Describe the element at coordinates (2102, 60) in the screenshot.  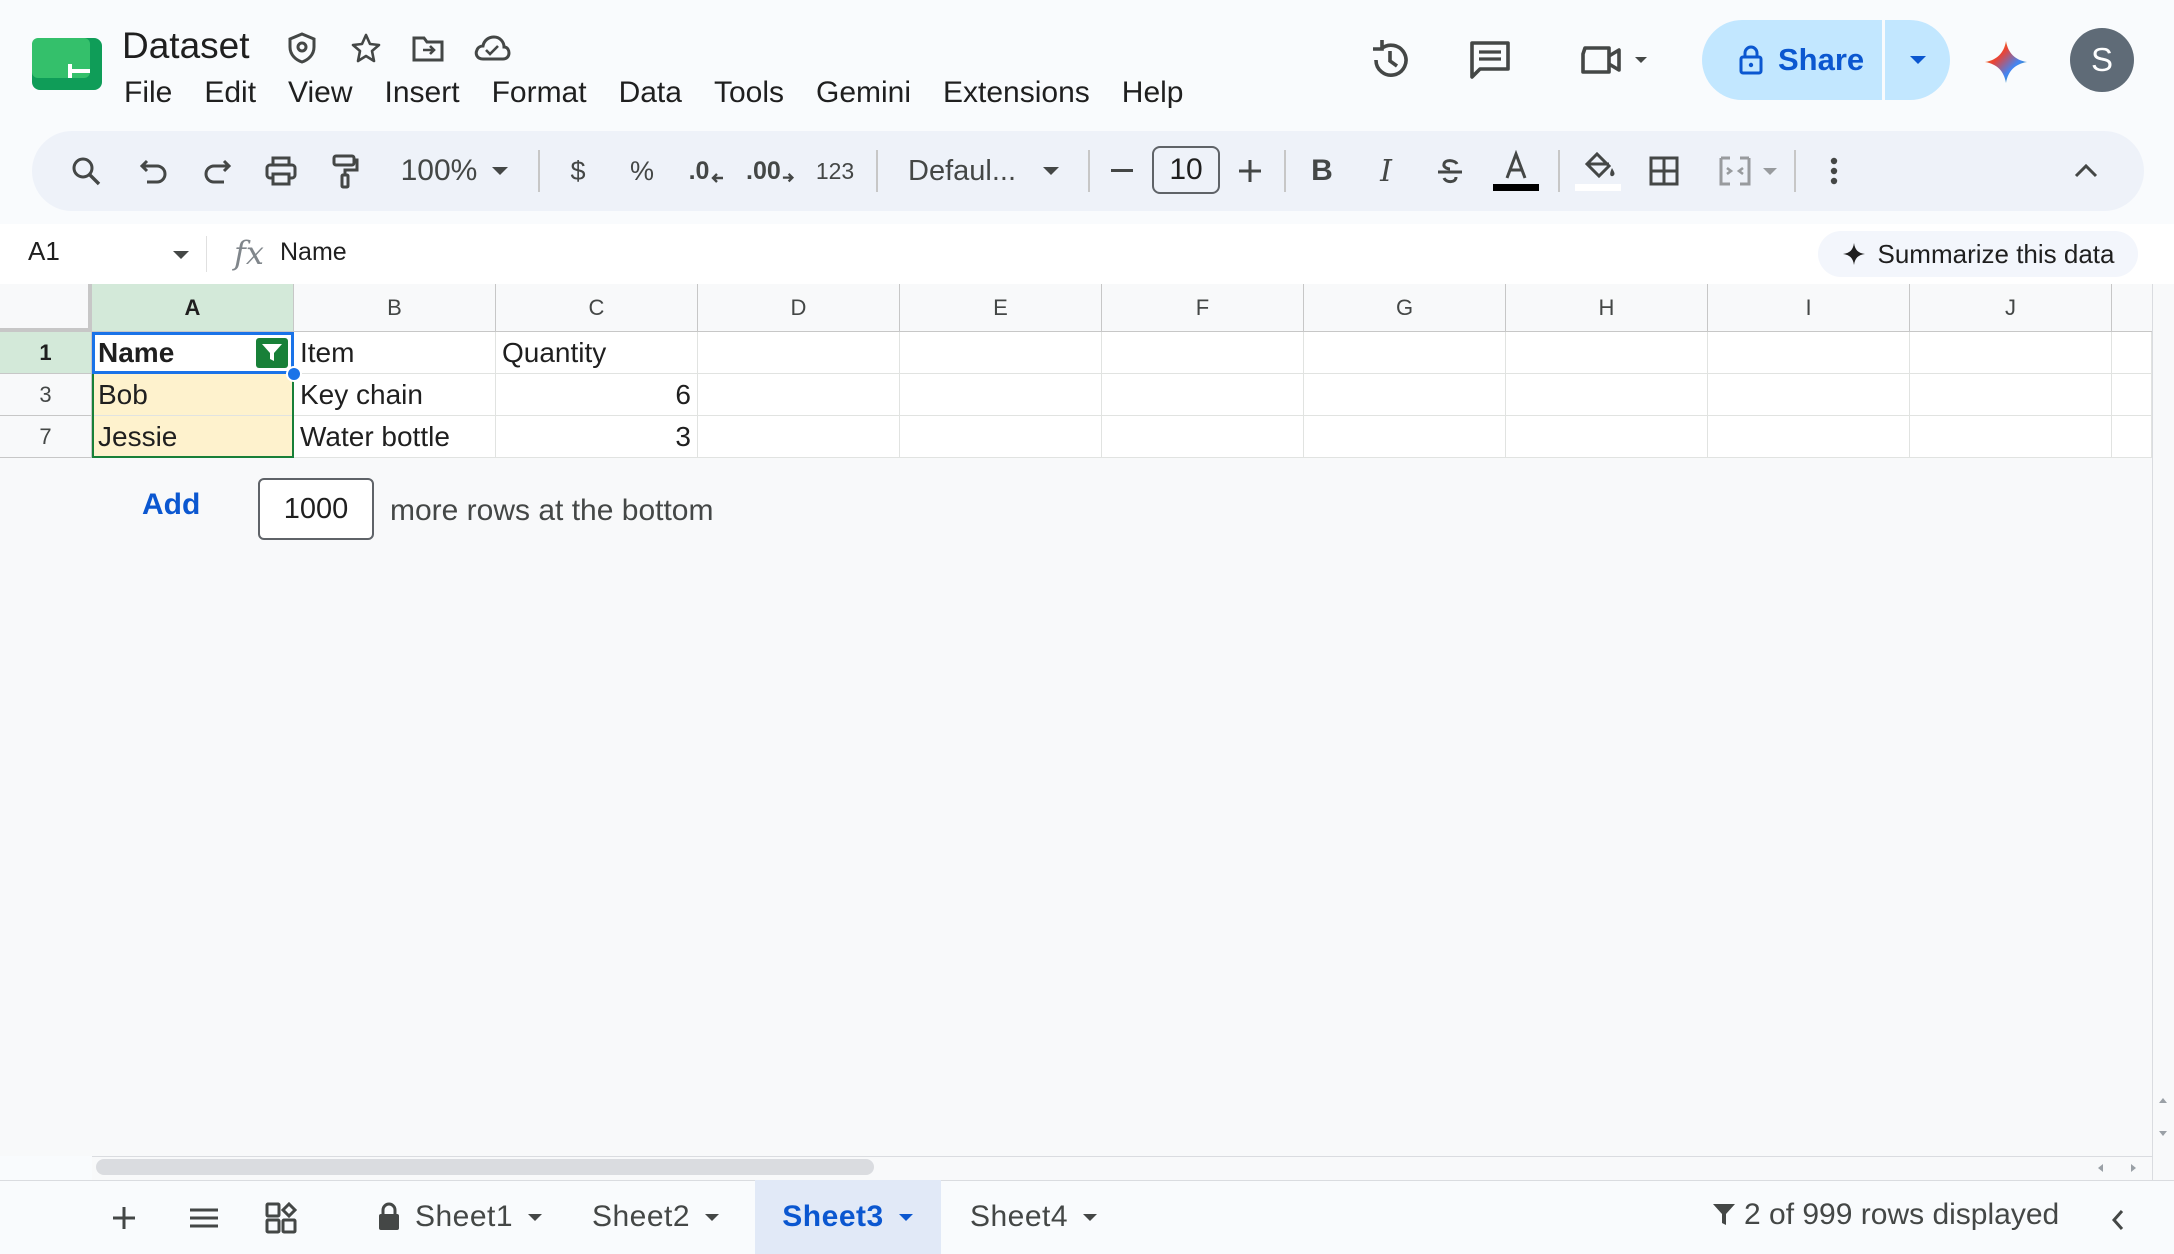
I see `account-avatar: S` at that location.